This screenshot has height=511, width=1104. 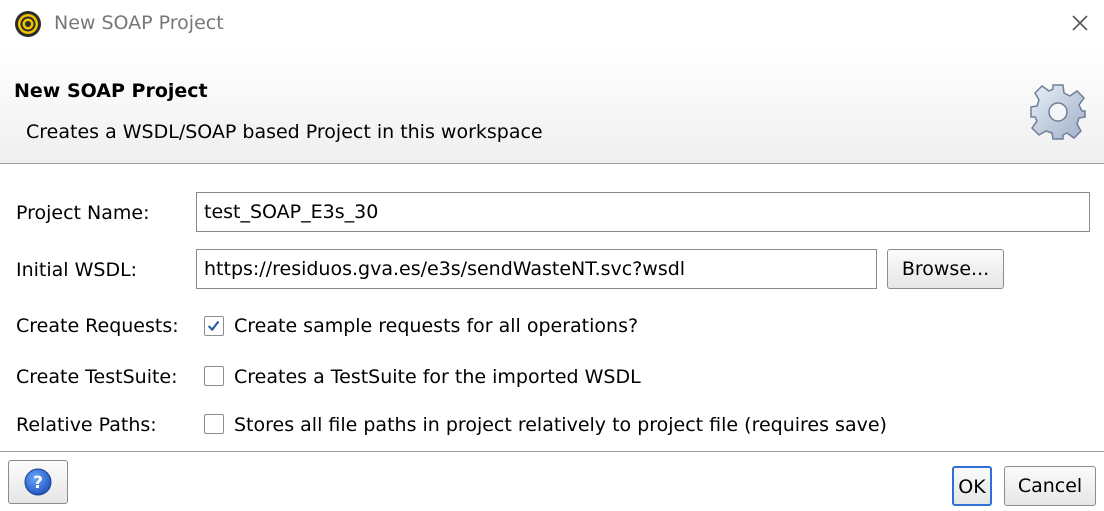 What do you see at coordinates (214, 376) in the screenshot?
I see `create-testsuite-checkbox` at bounding box center [214, 376].